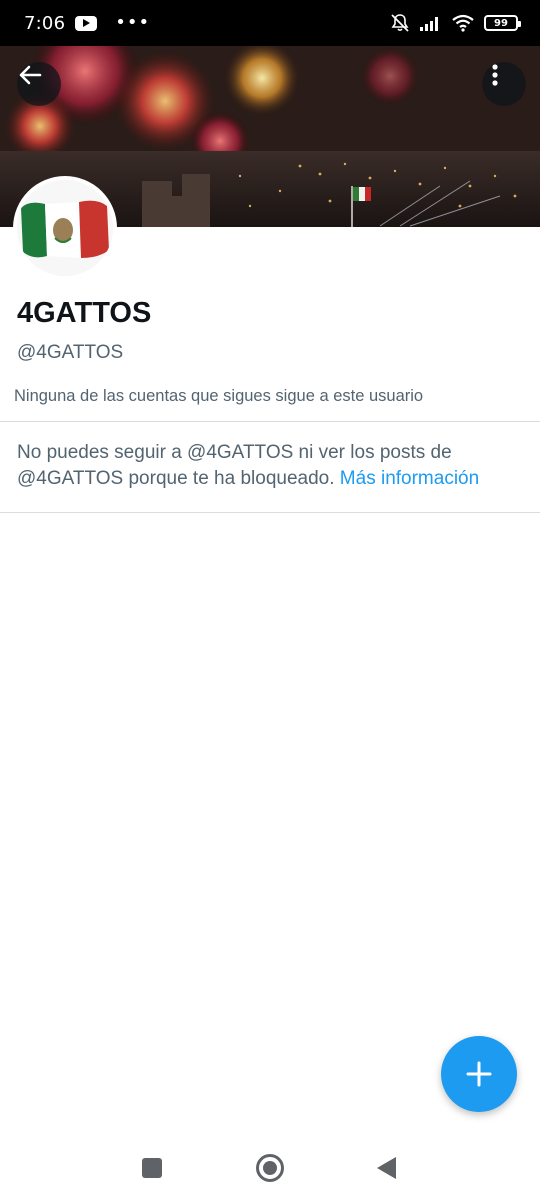  I want to click on avatar-image, so click(65, 228).